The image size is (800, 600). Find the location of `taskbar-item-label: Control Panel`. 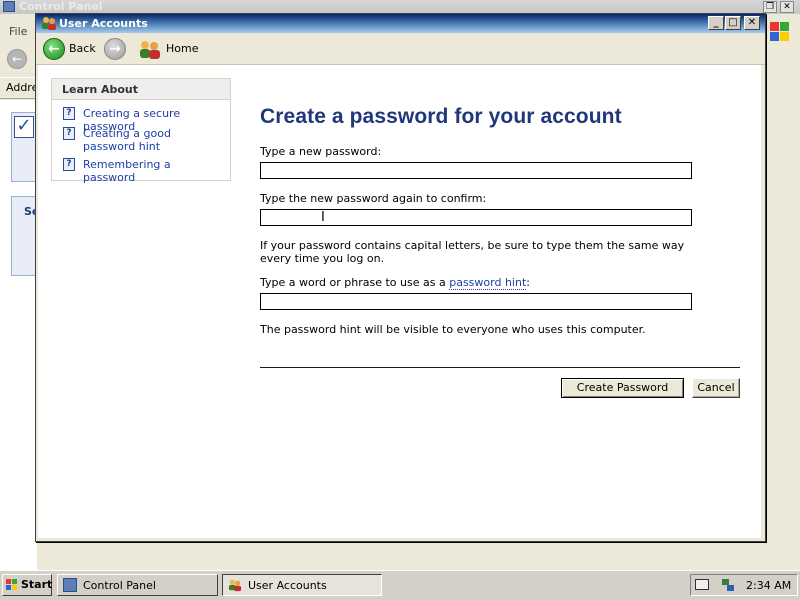

taskbar-item-label: Control Panel is located at coordinates (119, 585).